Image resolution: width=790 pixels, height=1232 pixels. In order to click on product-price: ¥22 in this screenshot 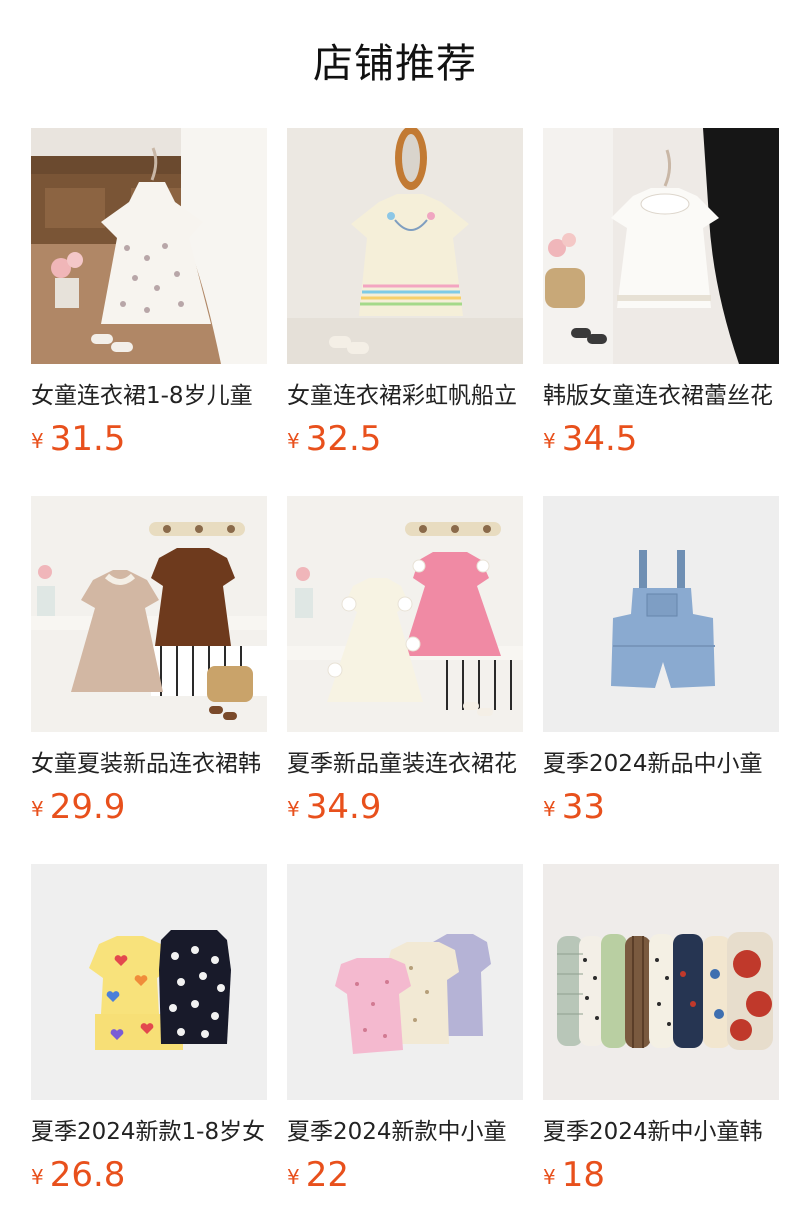, I will do `click(405, 1175)`.